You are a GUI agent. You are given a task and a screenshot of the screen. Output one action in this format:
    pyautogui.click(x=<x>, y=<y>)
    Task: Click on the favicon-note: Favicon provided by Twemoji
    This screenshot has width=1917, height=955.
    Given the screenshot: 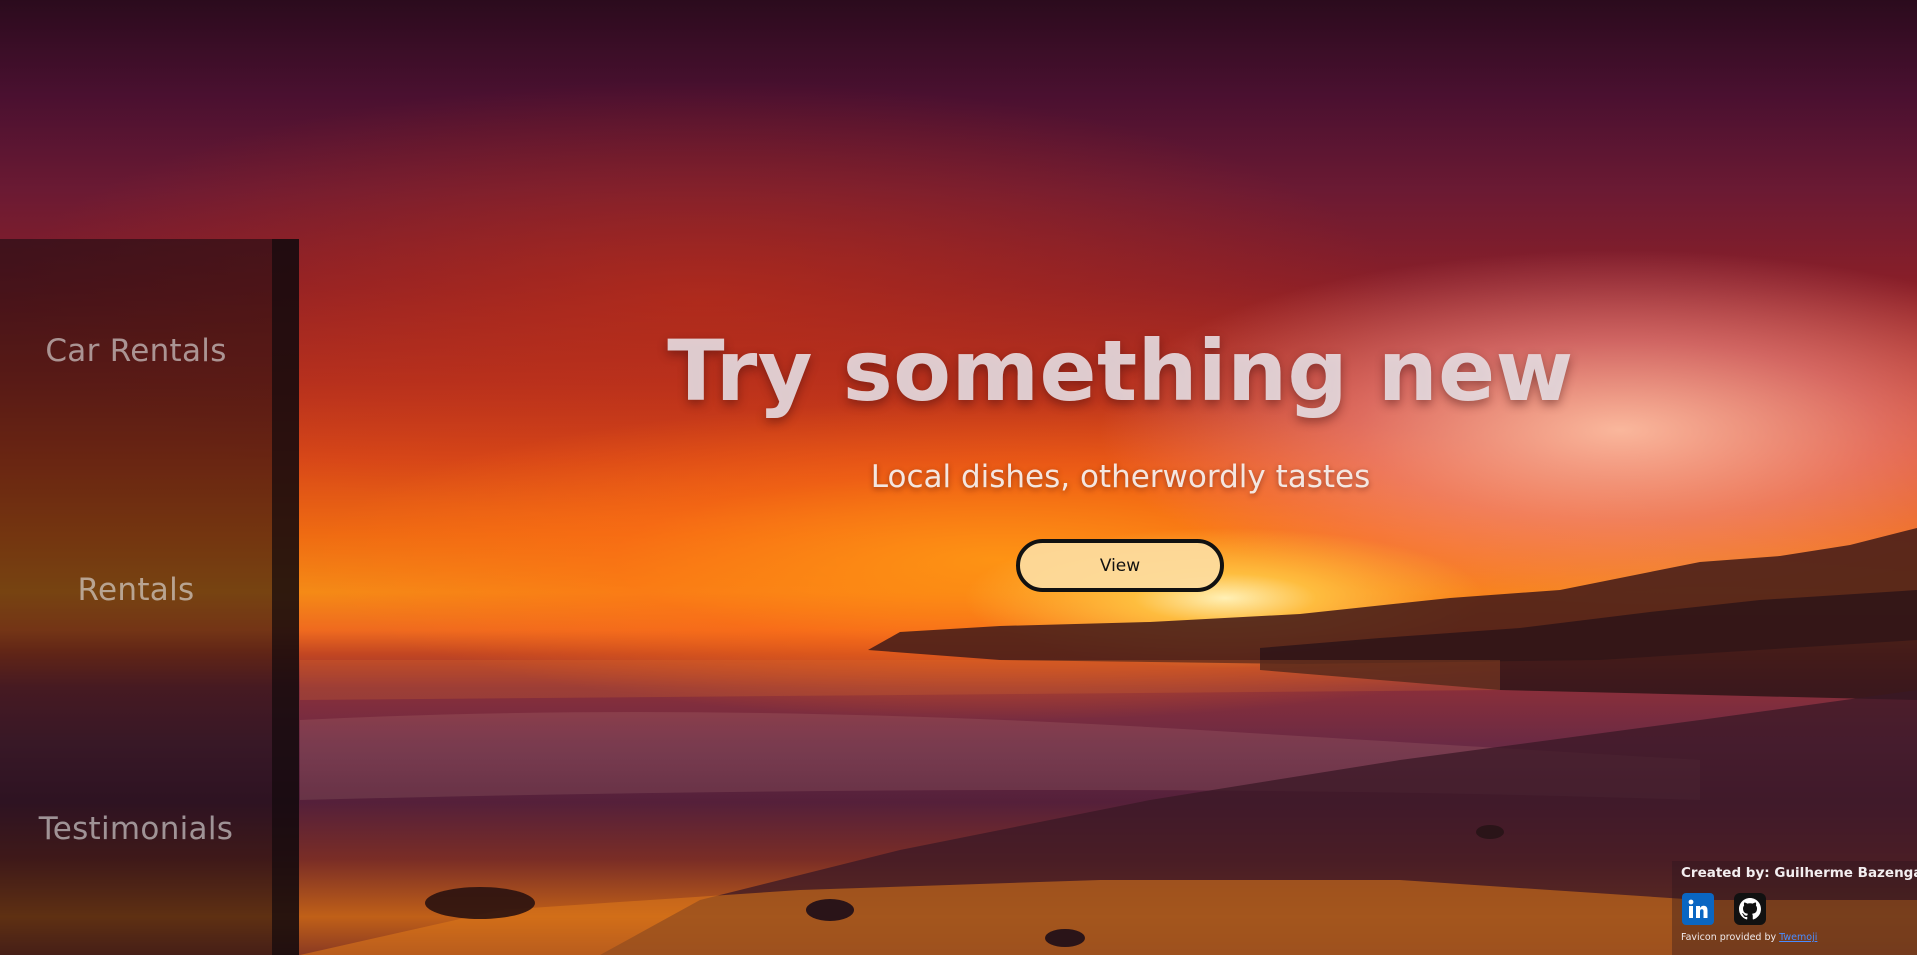 What is the action you would take?
    pyautogui.click(x=1749, y=937)
    